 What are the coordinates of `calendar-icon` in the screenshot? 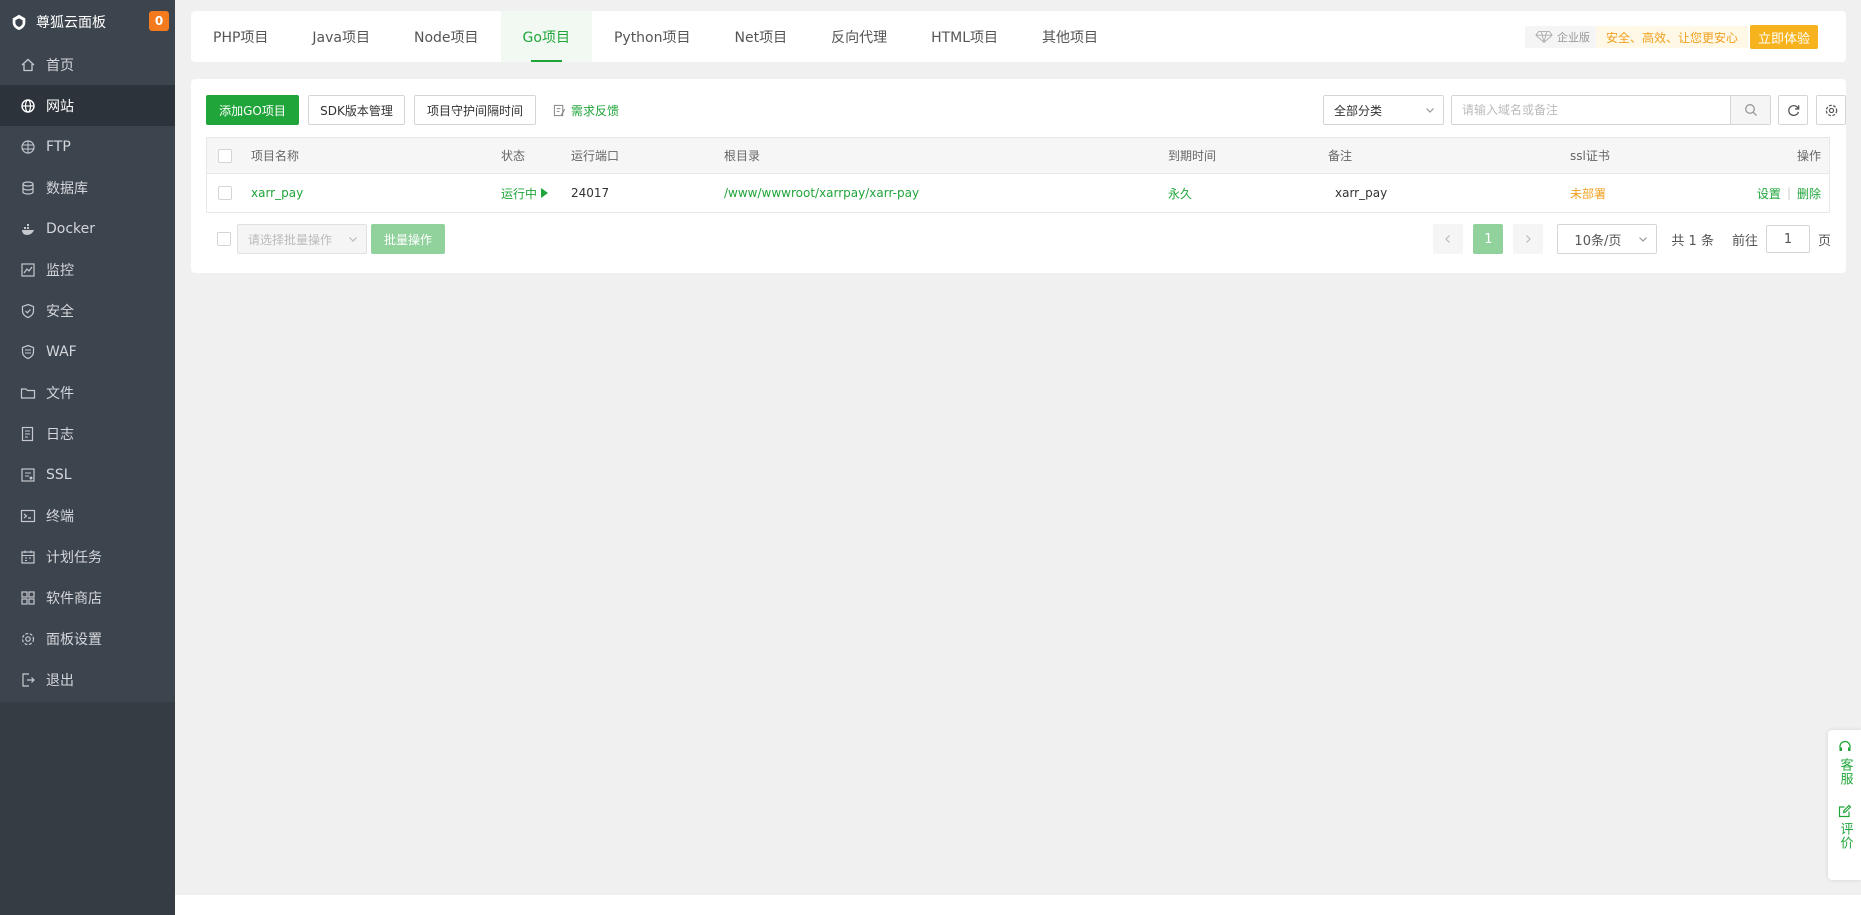 It's located at (28, 557).